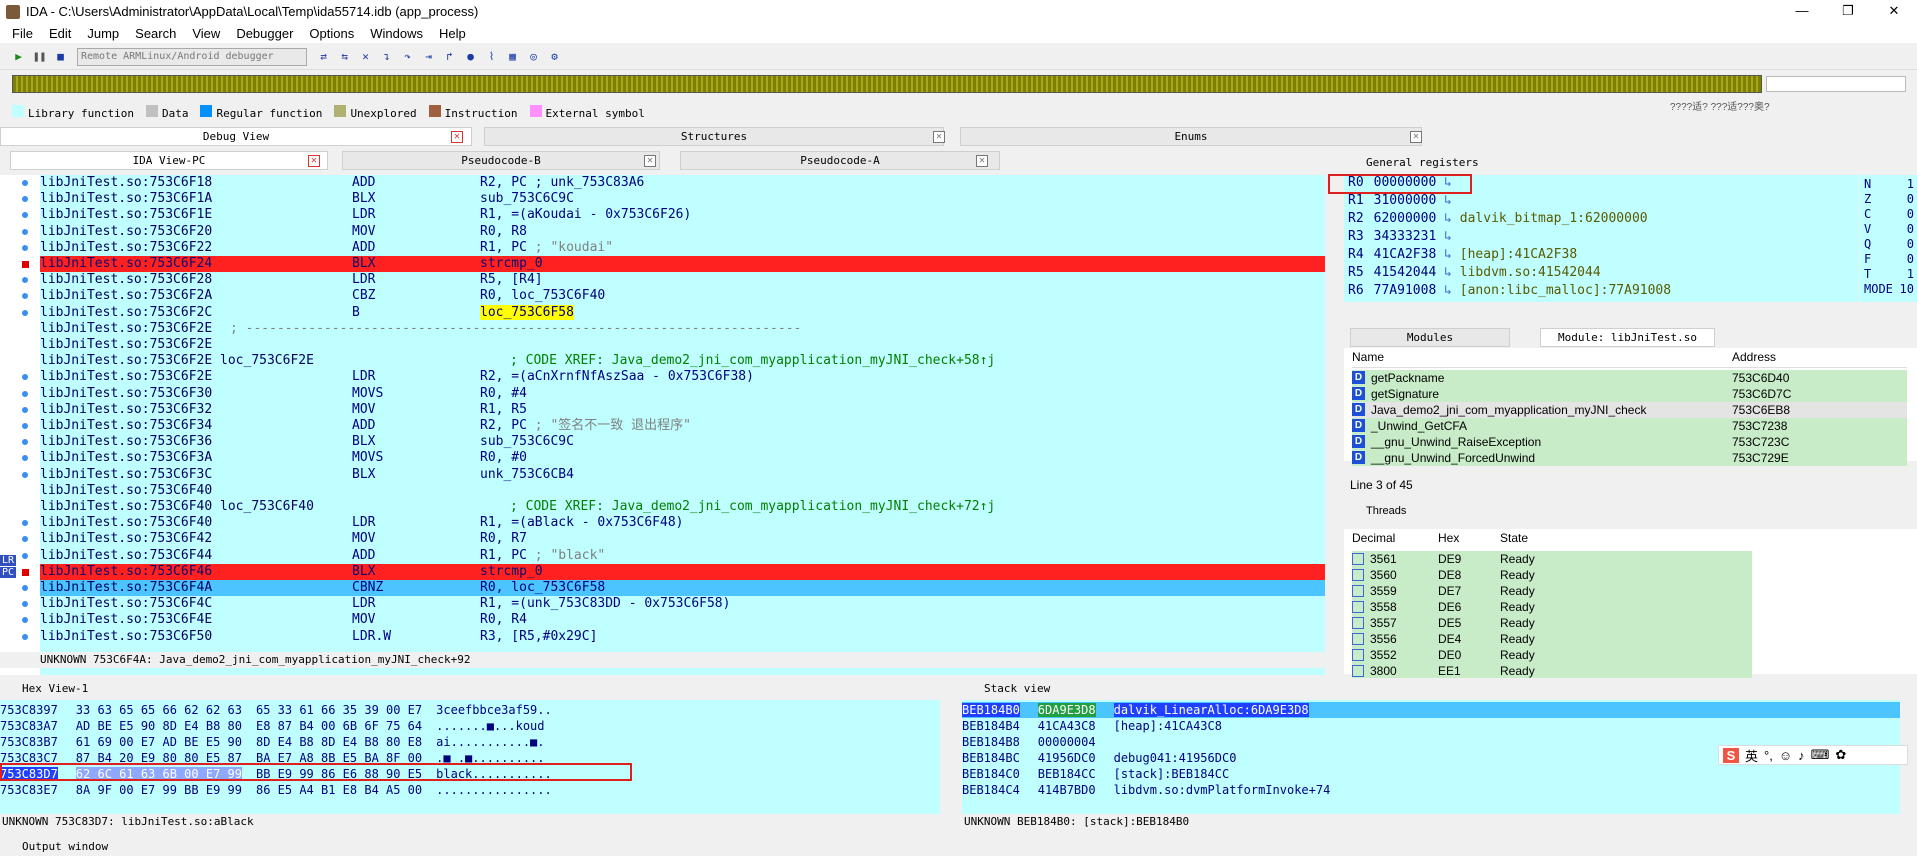 Image resolution: width=1917 pixels, height=856 pixels. Describe the element at coordinates (1405, 254) in the screenshot. I see `register-value: 41CA2F38` at that location.